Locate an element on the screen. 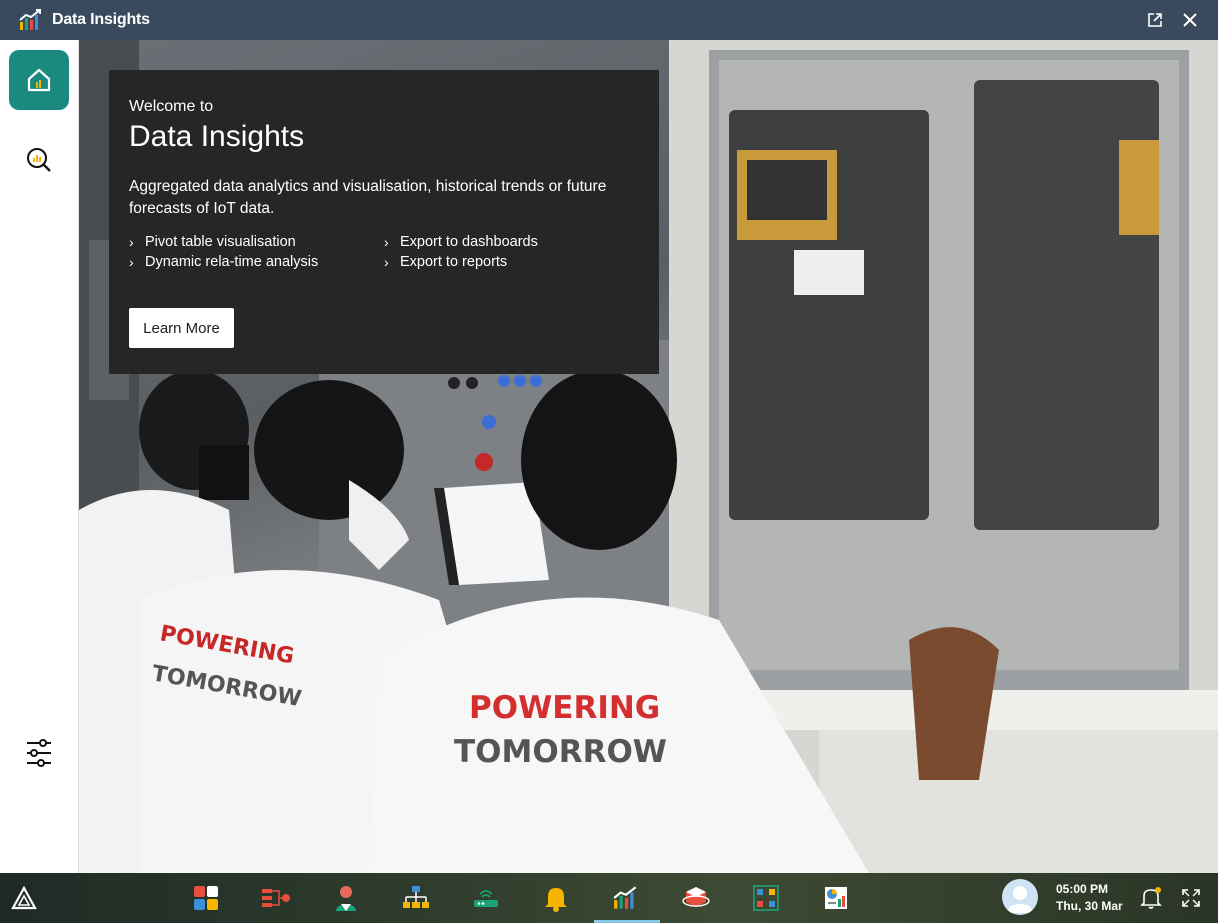  taskbar-app-router is located at coordinates (486, 898).